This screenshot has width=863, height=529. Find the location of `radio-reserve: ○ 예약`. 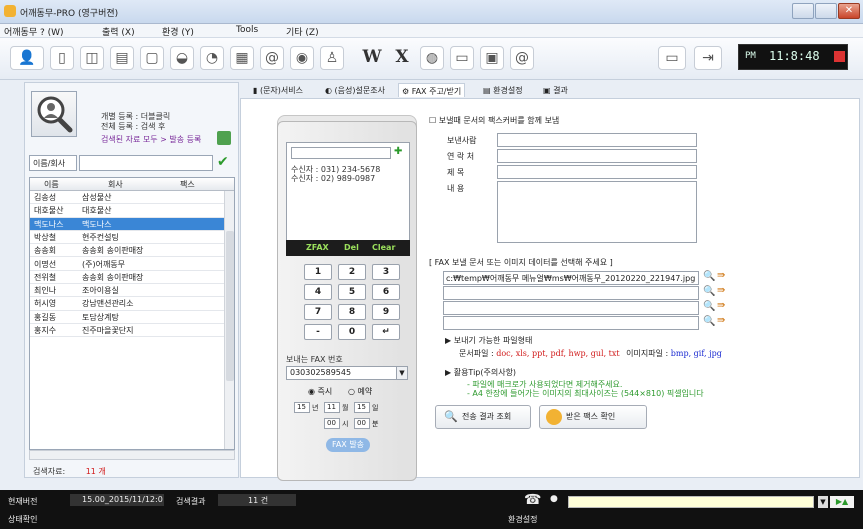

radio-reserve: ○ 예약 is located at coordinates (360, 391).